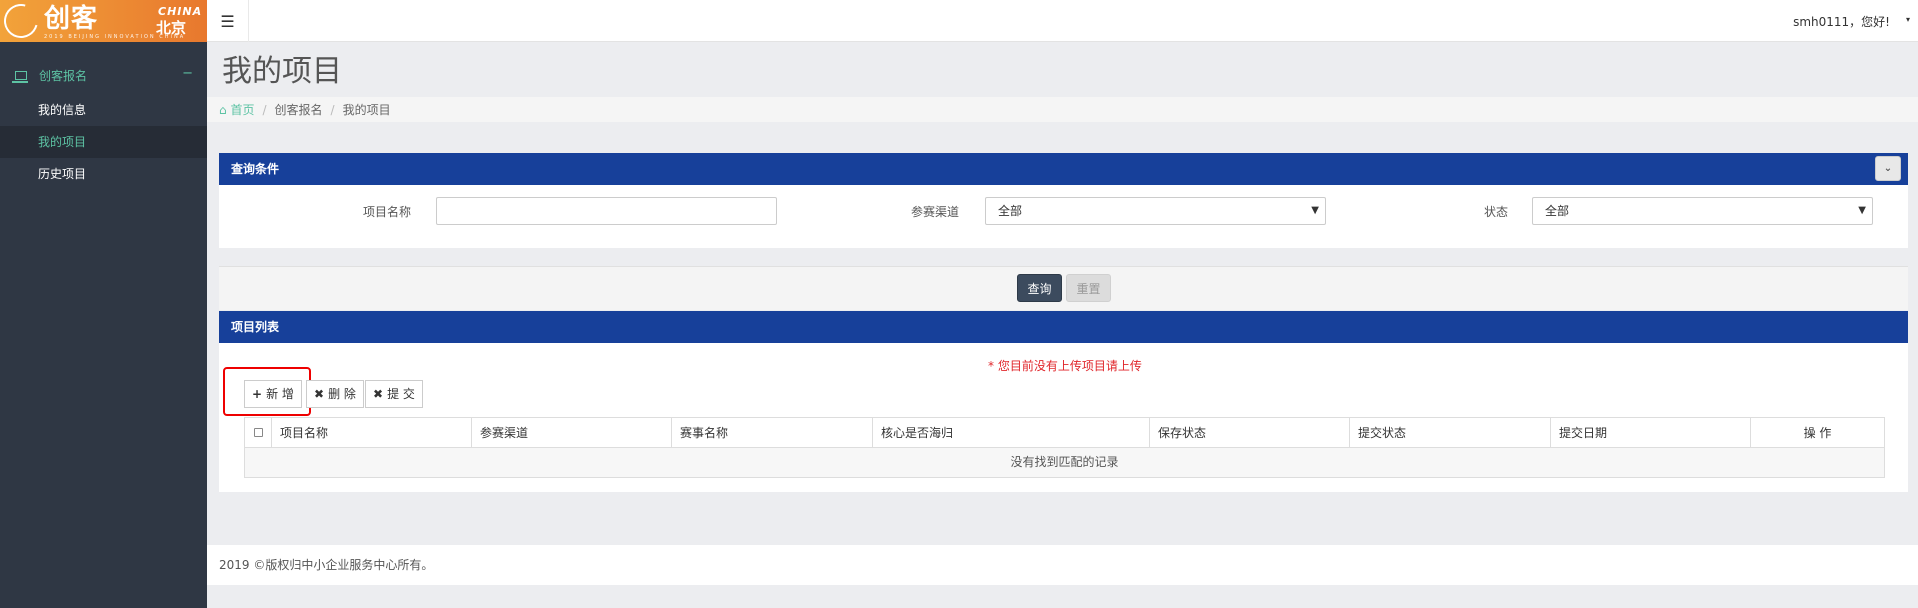 The image size is (1918, 608). Describe the element at coordinates (242, 110) in the screenshot. I see `breadcrumb-home-label: 首页` at that location.